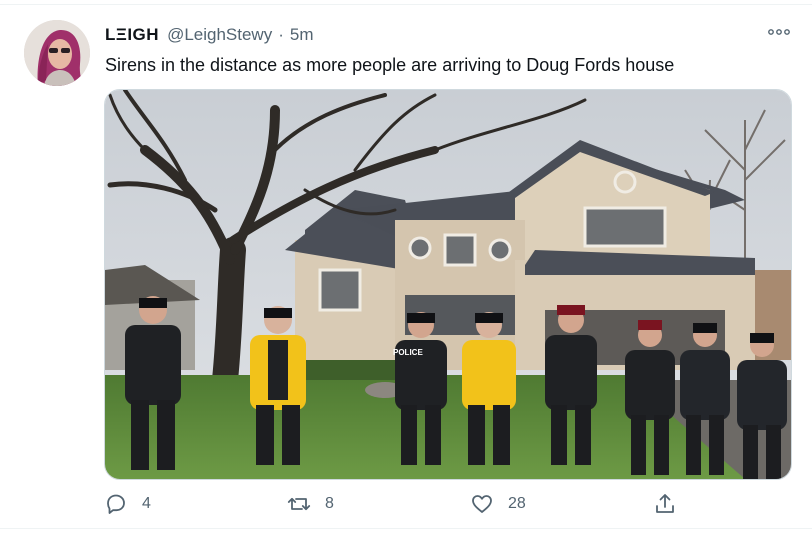 This screenshot has width=812, height=535. I want to click on avatar-image, so click(57, 53).